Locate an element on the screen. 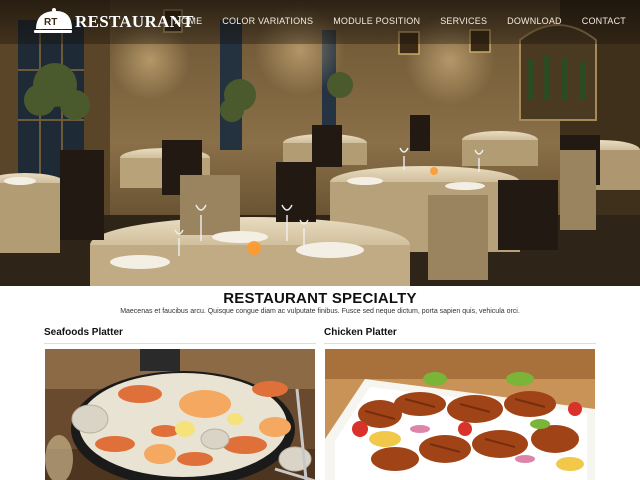 The image size is (640, 480). dish-title: Seafoods Platter is located at coordinates (83, 332).